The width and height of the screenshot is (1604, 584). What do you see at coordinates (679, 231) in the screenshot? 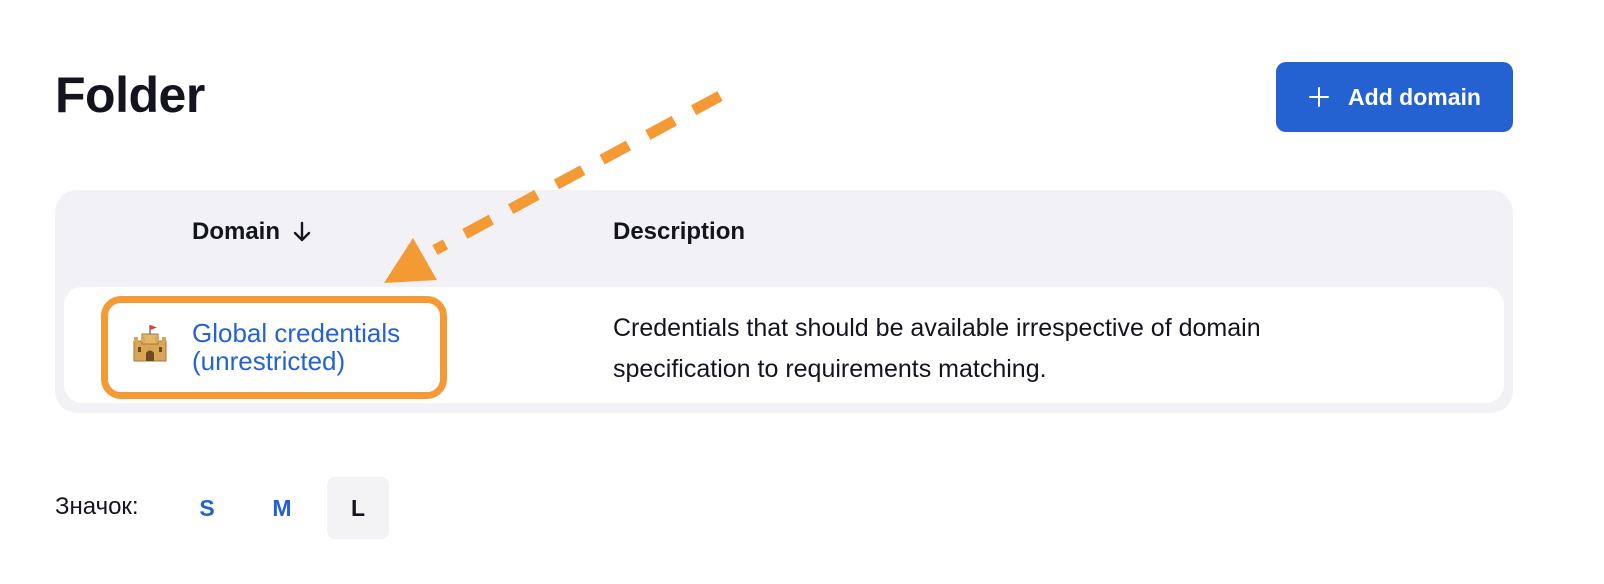
I see `column-header-description: Description` at bounding box center [679, 231].